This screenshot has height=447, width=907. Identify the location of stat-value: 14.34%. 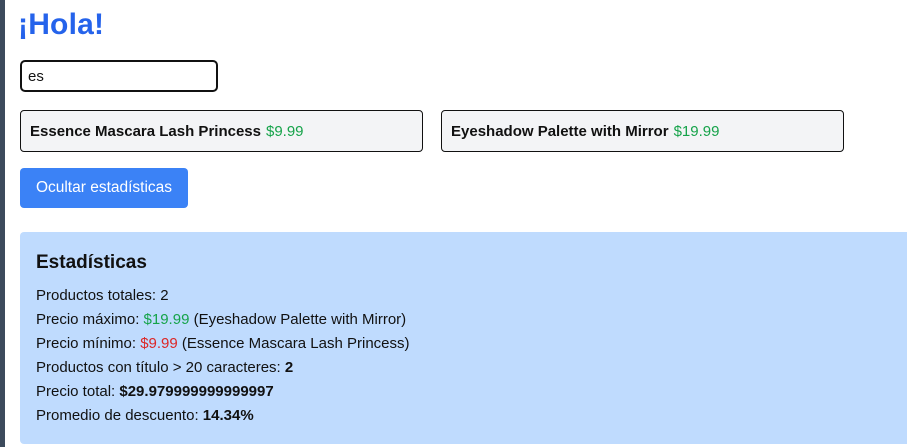
(228, 415).